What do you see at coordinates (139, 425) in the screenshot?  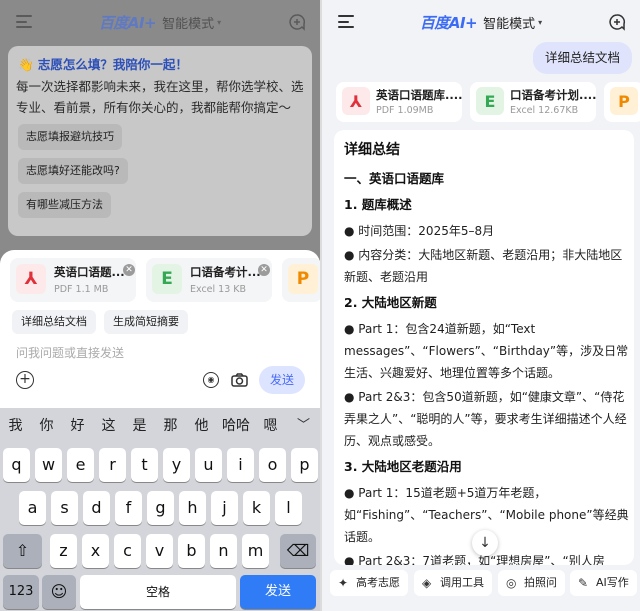 I see `candidate: 是` at bounding box center [139, 425].